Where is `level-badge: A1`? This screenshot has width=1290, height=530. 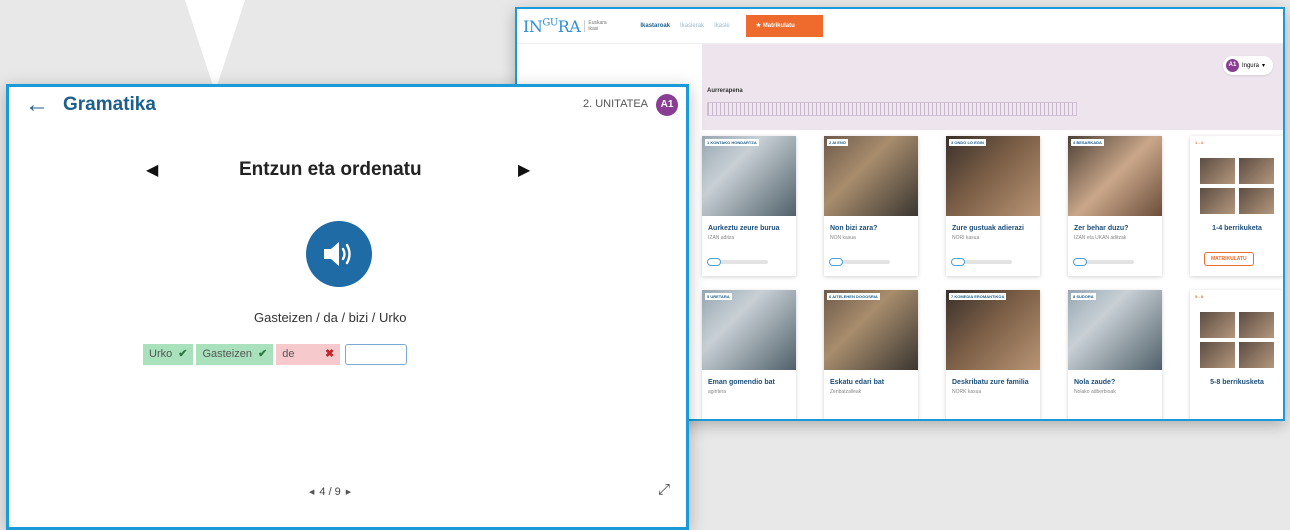 level-badge: A1 is located at coordinates (667, 105).